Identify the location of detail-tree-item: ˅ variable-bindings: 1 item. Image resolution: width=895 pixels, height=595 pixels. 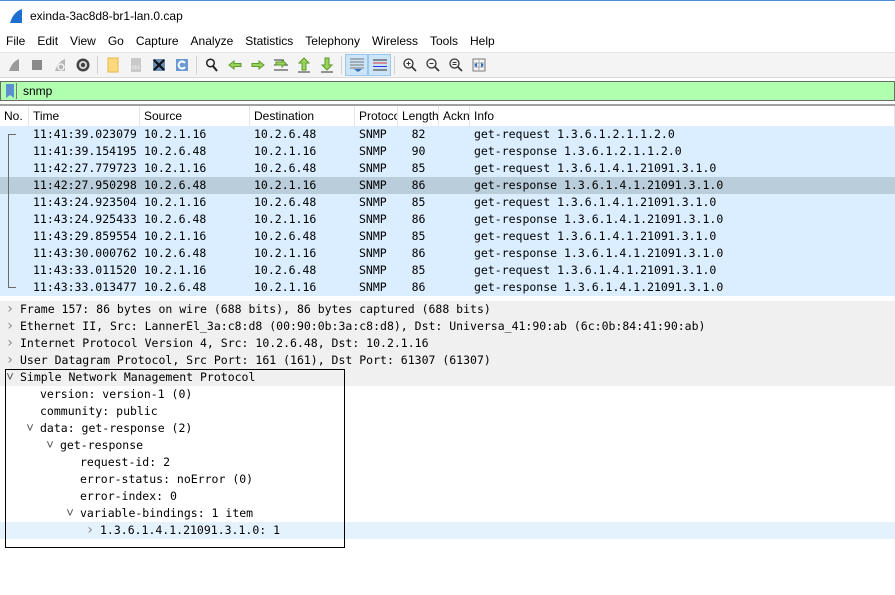
(447, 513).